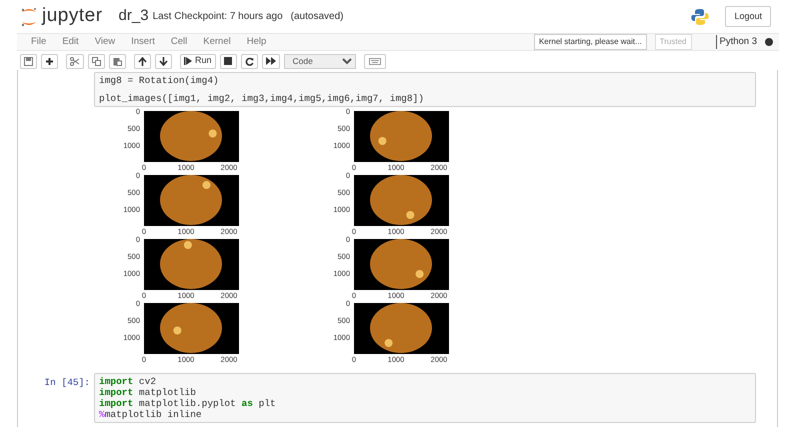 This screenshot has width=799, height=446. What do you see at coordinates (198, 61) in the screenshot?
I see `run-button: Run` at bounding box center [198, 61].